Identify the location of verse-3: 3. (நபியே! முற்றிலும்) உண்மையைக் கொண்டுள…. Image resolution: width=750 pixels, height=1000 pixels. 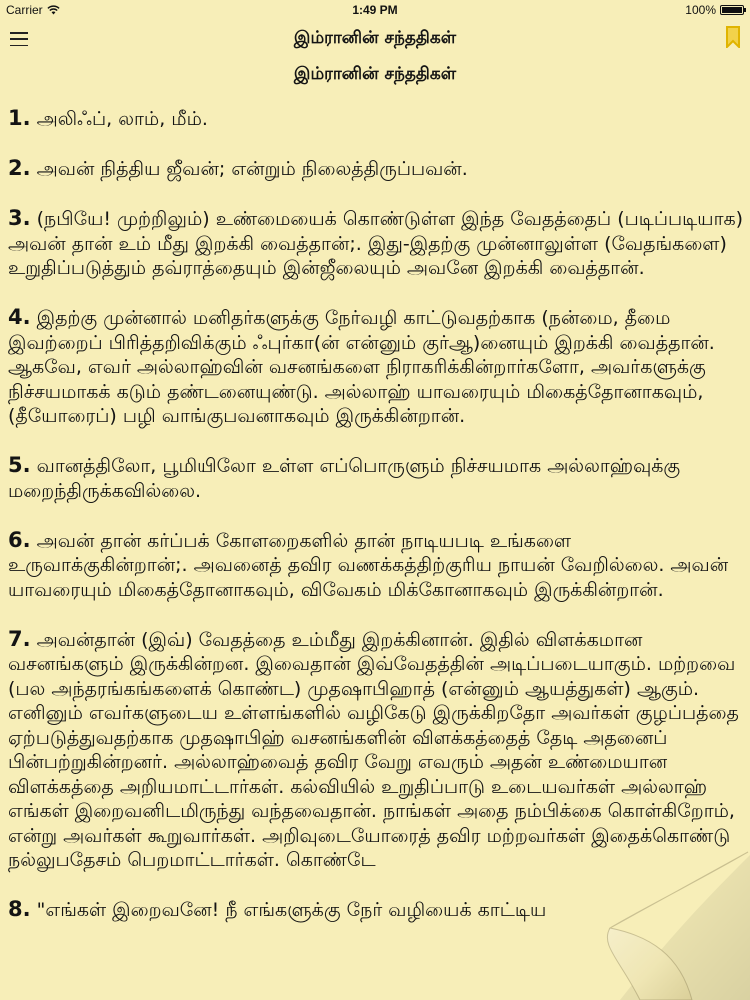
(376, 243).